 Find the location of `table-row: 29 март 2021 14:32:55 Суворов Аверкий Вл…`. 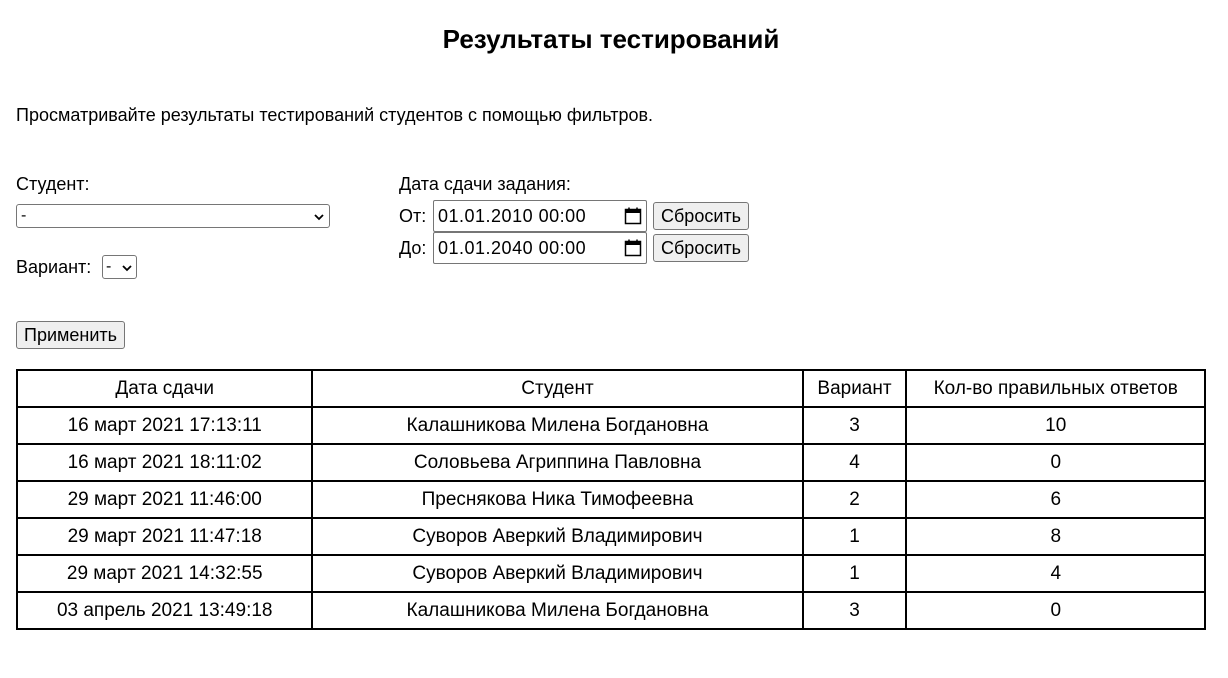

table-row: 29 март 2021 14:32:55 Суворов Аверкий Вл… is located at coordinates (610, 573).